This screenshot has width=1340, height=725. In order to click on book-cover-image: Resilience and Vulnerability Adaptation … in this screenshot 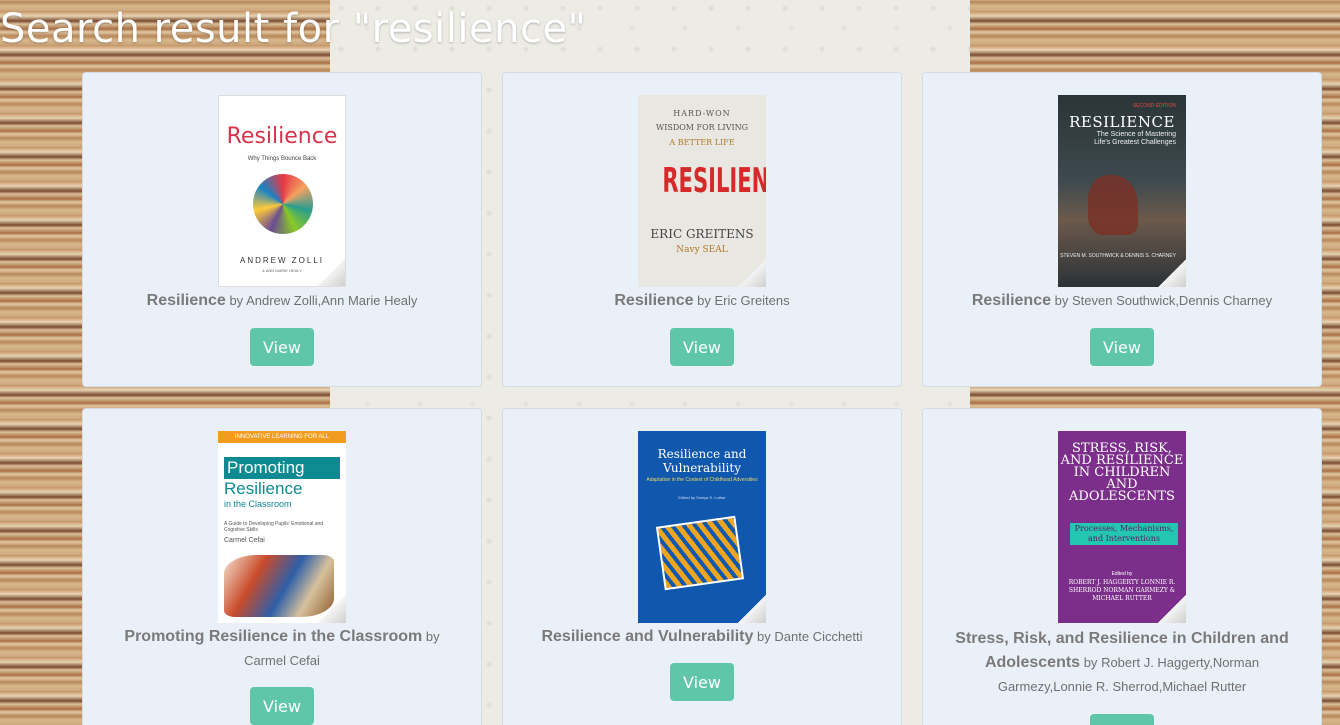, I will do `click(702, 527)`.